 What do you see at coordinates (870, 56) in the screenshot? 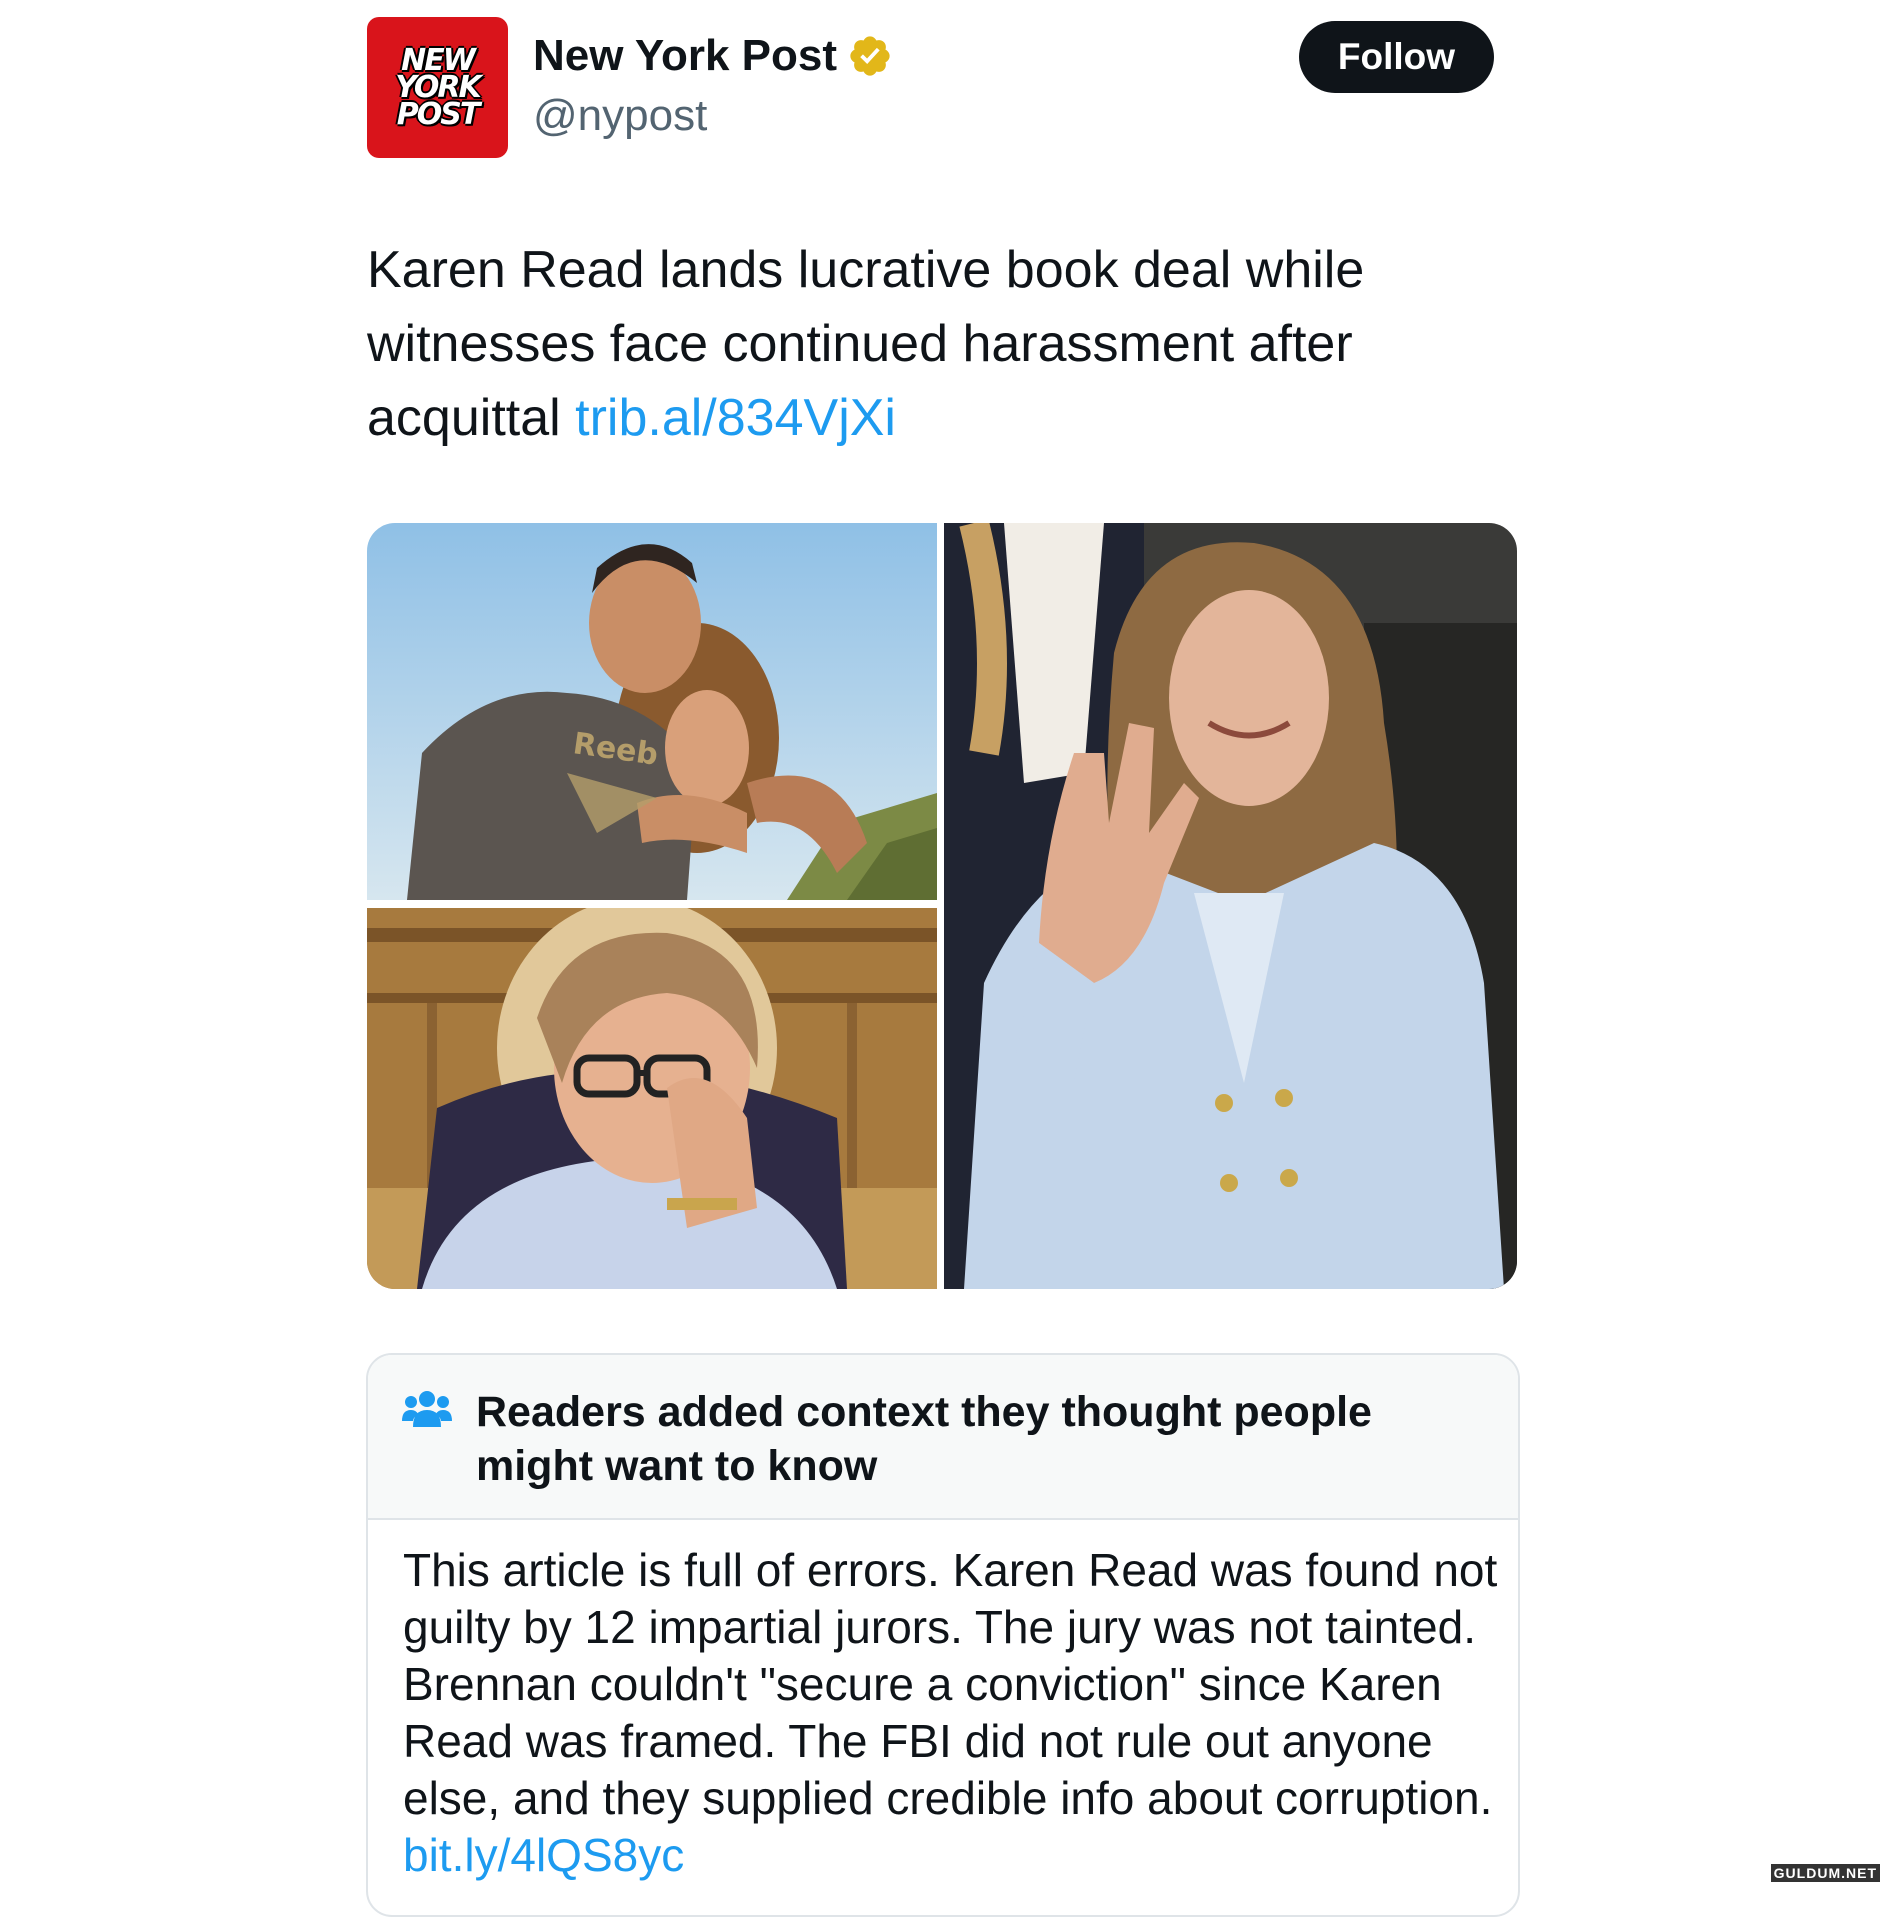
I see `verified-icon` at bounding box center [870, 56].